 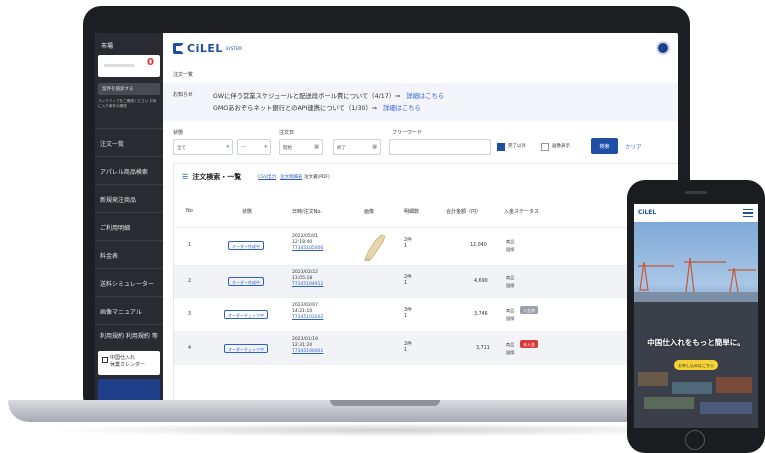 I want to click on sidebar-item-apparel: アパレル商品検索, so click(x=129, y=170).